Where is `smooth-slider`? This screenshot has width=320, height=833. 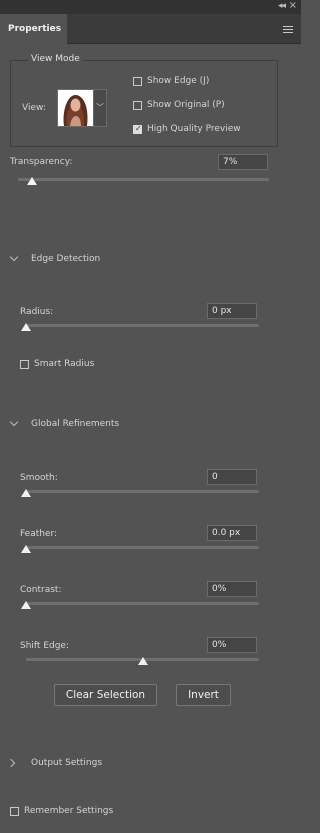
smooth-slider is located at coordinates (142, 491).